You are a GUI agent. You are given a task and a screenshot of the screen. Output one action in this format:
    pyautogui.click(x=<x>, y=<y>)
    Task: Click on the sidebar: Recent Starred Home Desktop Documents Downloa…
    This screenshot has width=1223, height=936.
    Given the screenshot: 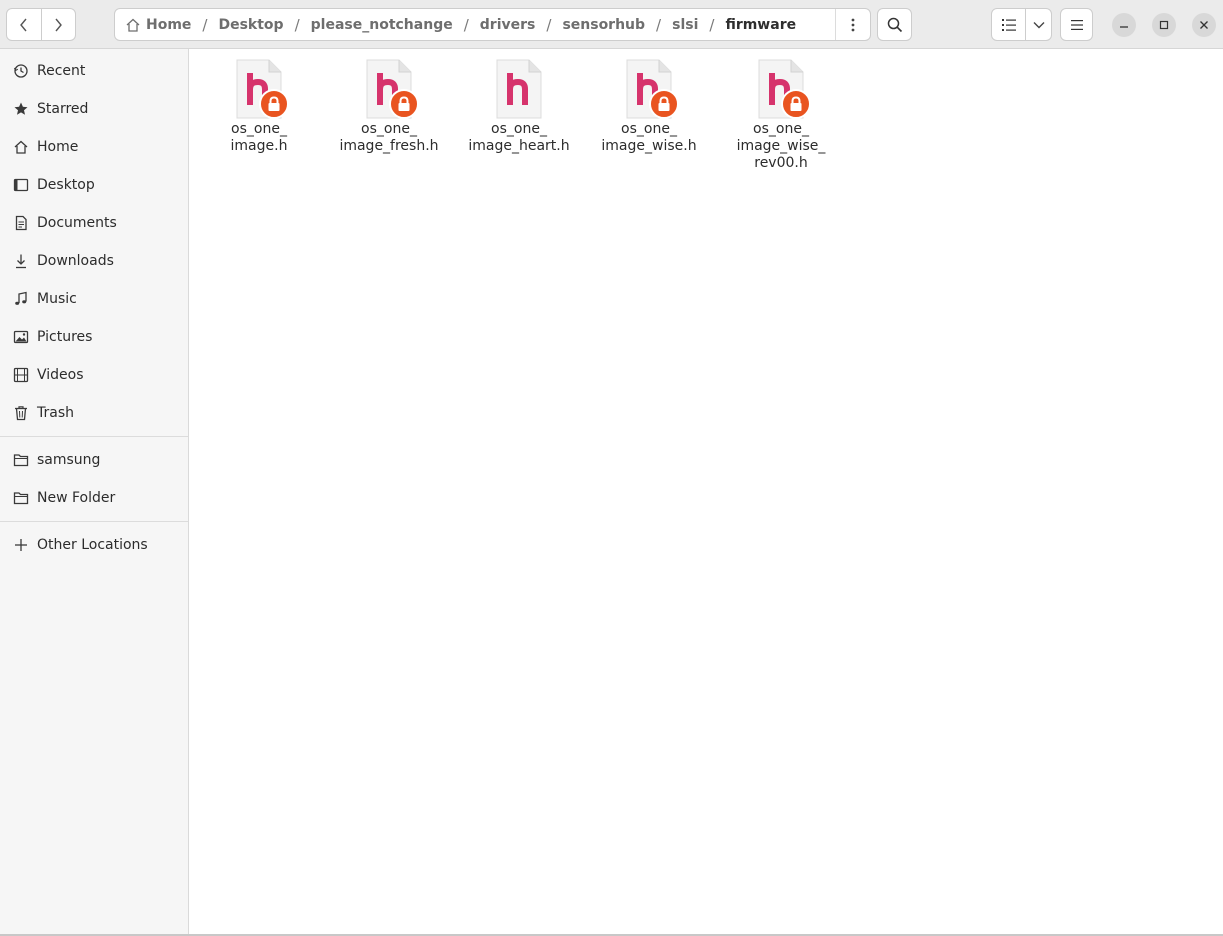 What is the action you would take?
    pyautogui.click(x=94, y=492)
    